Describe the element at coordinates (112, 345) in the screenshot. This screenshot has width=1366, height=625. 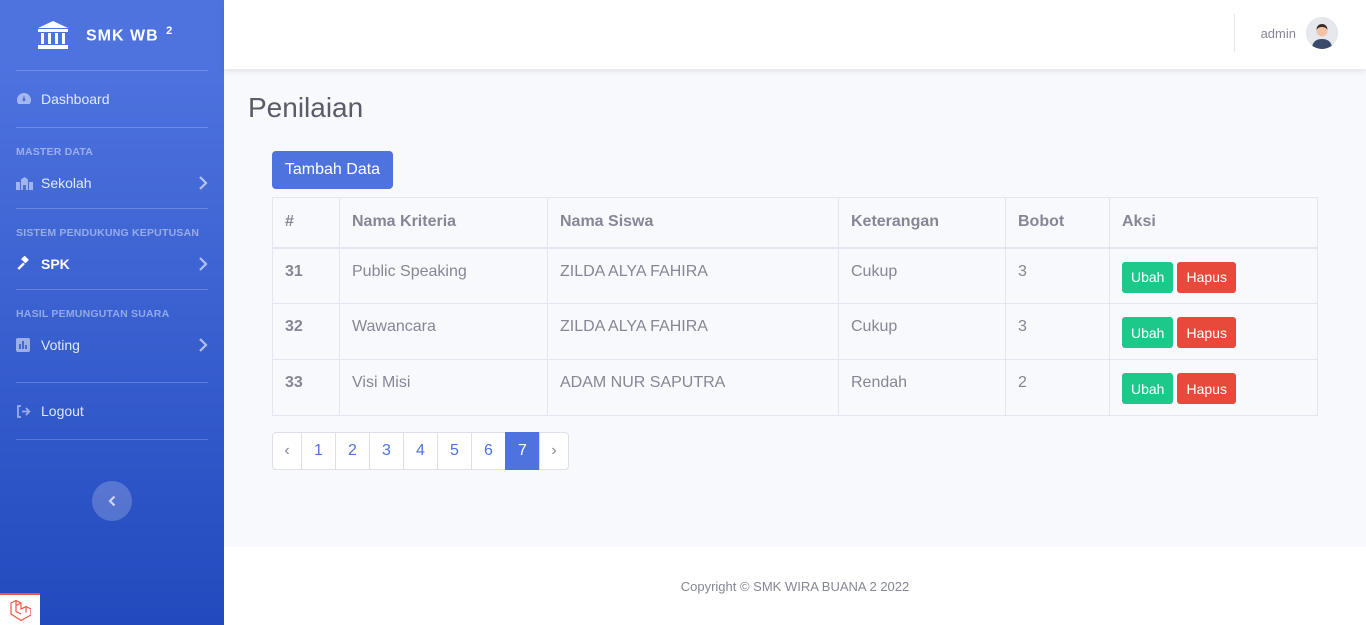
I see `sidebar-item-voting: Voting` at that location.